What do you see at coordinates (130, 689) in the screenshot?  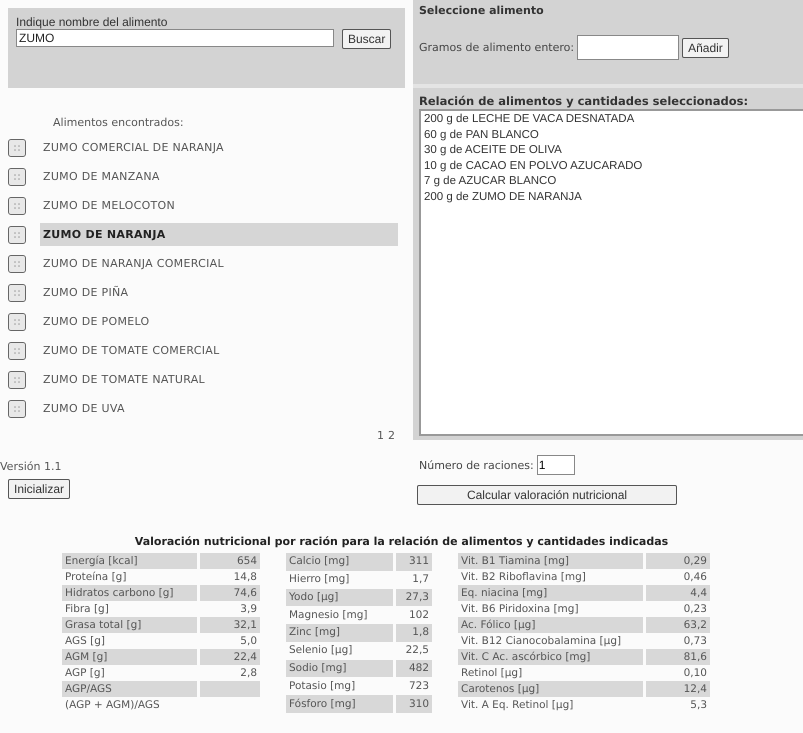 I see `nutrient-label: AGP/AGS` at bounding box center [130, 689].